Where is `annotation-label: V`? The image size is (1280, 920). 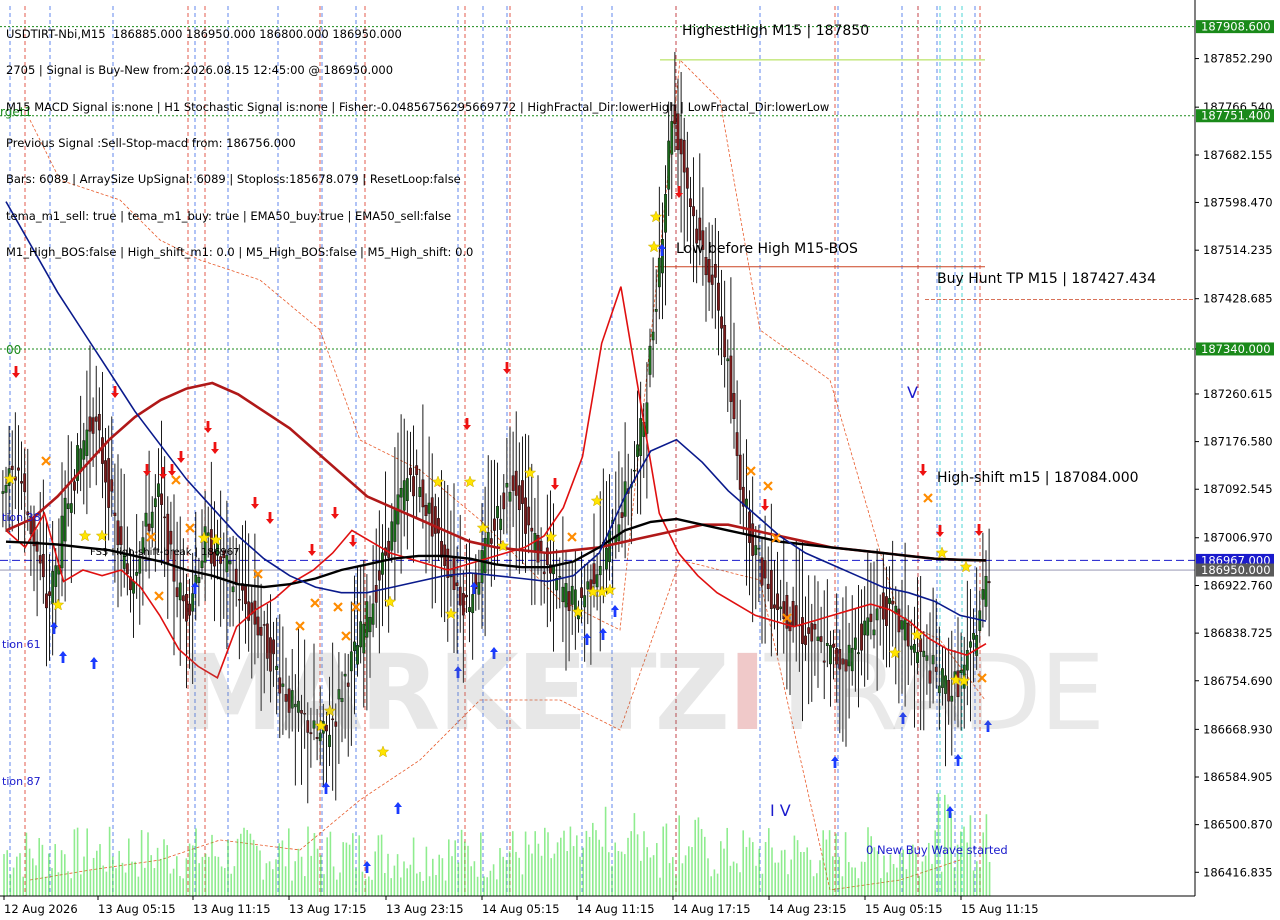 annotation-label: V is located at coordinates (912, 392).